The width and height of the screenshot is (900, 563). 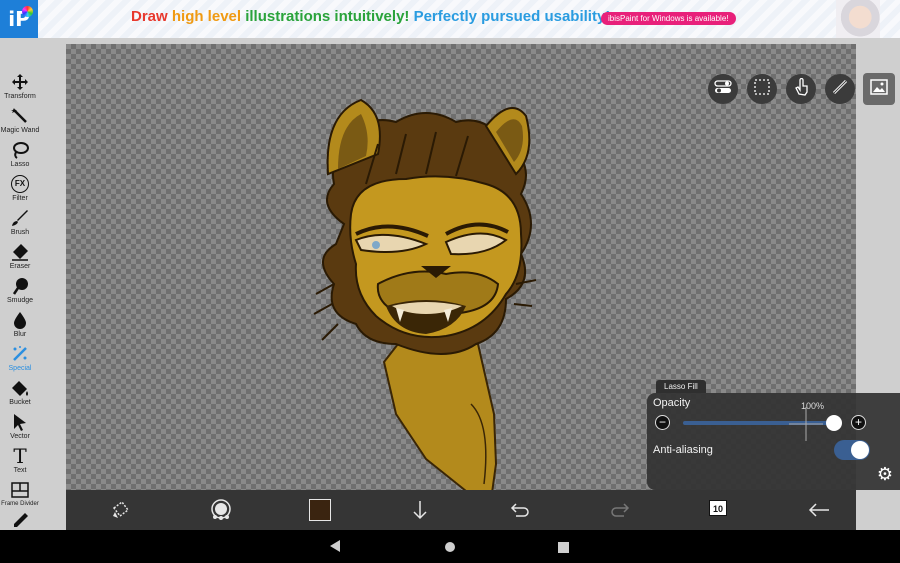 I want to click on tool-label: Text, so click(x=20, y=470).